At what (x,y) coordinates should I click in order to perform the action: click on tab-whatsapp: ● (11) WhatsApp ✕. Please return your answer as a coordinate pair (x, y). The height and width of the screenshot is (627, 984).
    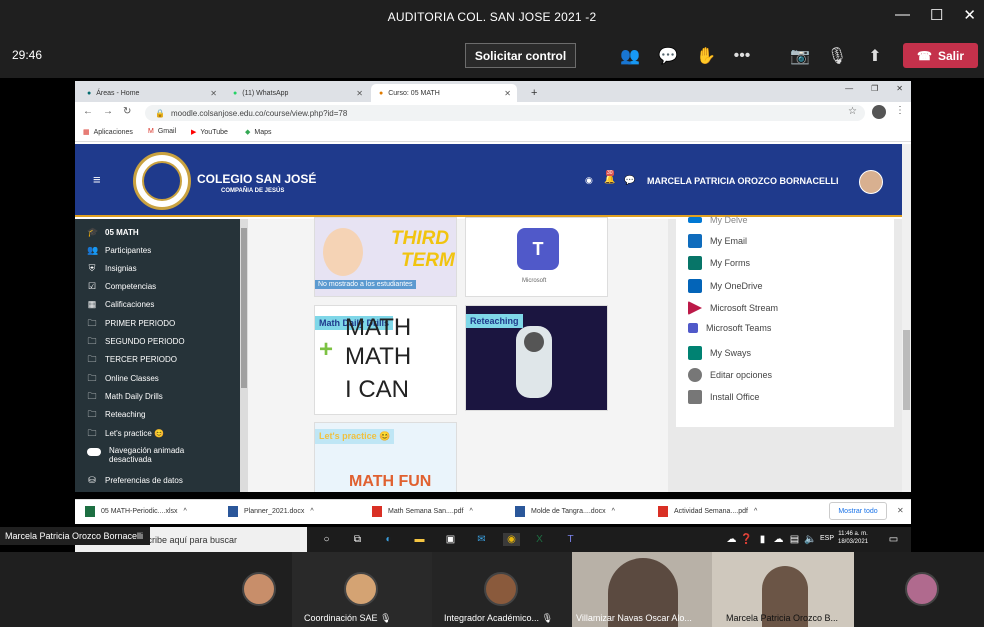
    Looking at the image, I should click on (297, 93).